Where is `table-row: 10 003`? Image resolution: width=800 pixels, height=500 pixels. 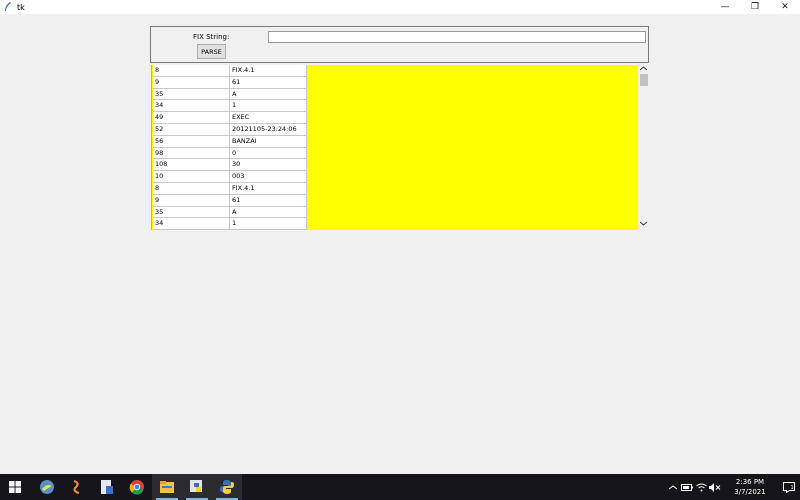
table-row: 10 003 is located at coordinates (231, 177).